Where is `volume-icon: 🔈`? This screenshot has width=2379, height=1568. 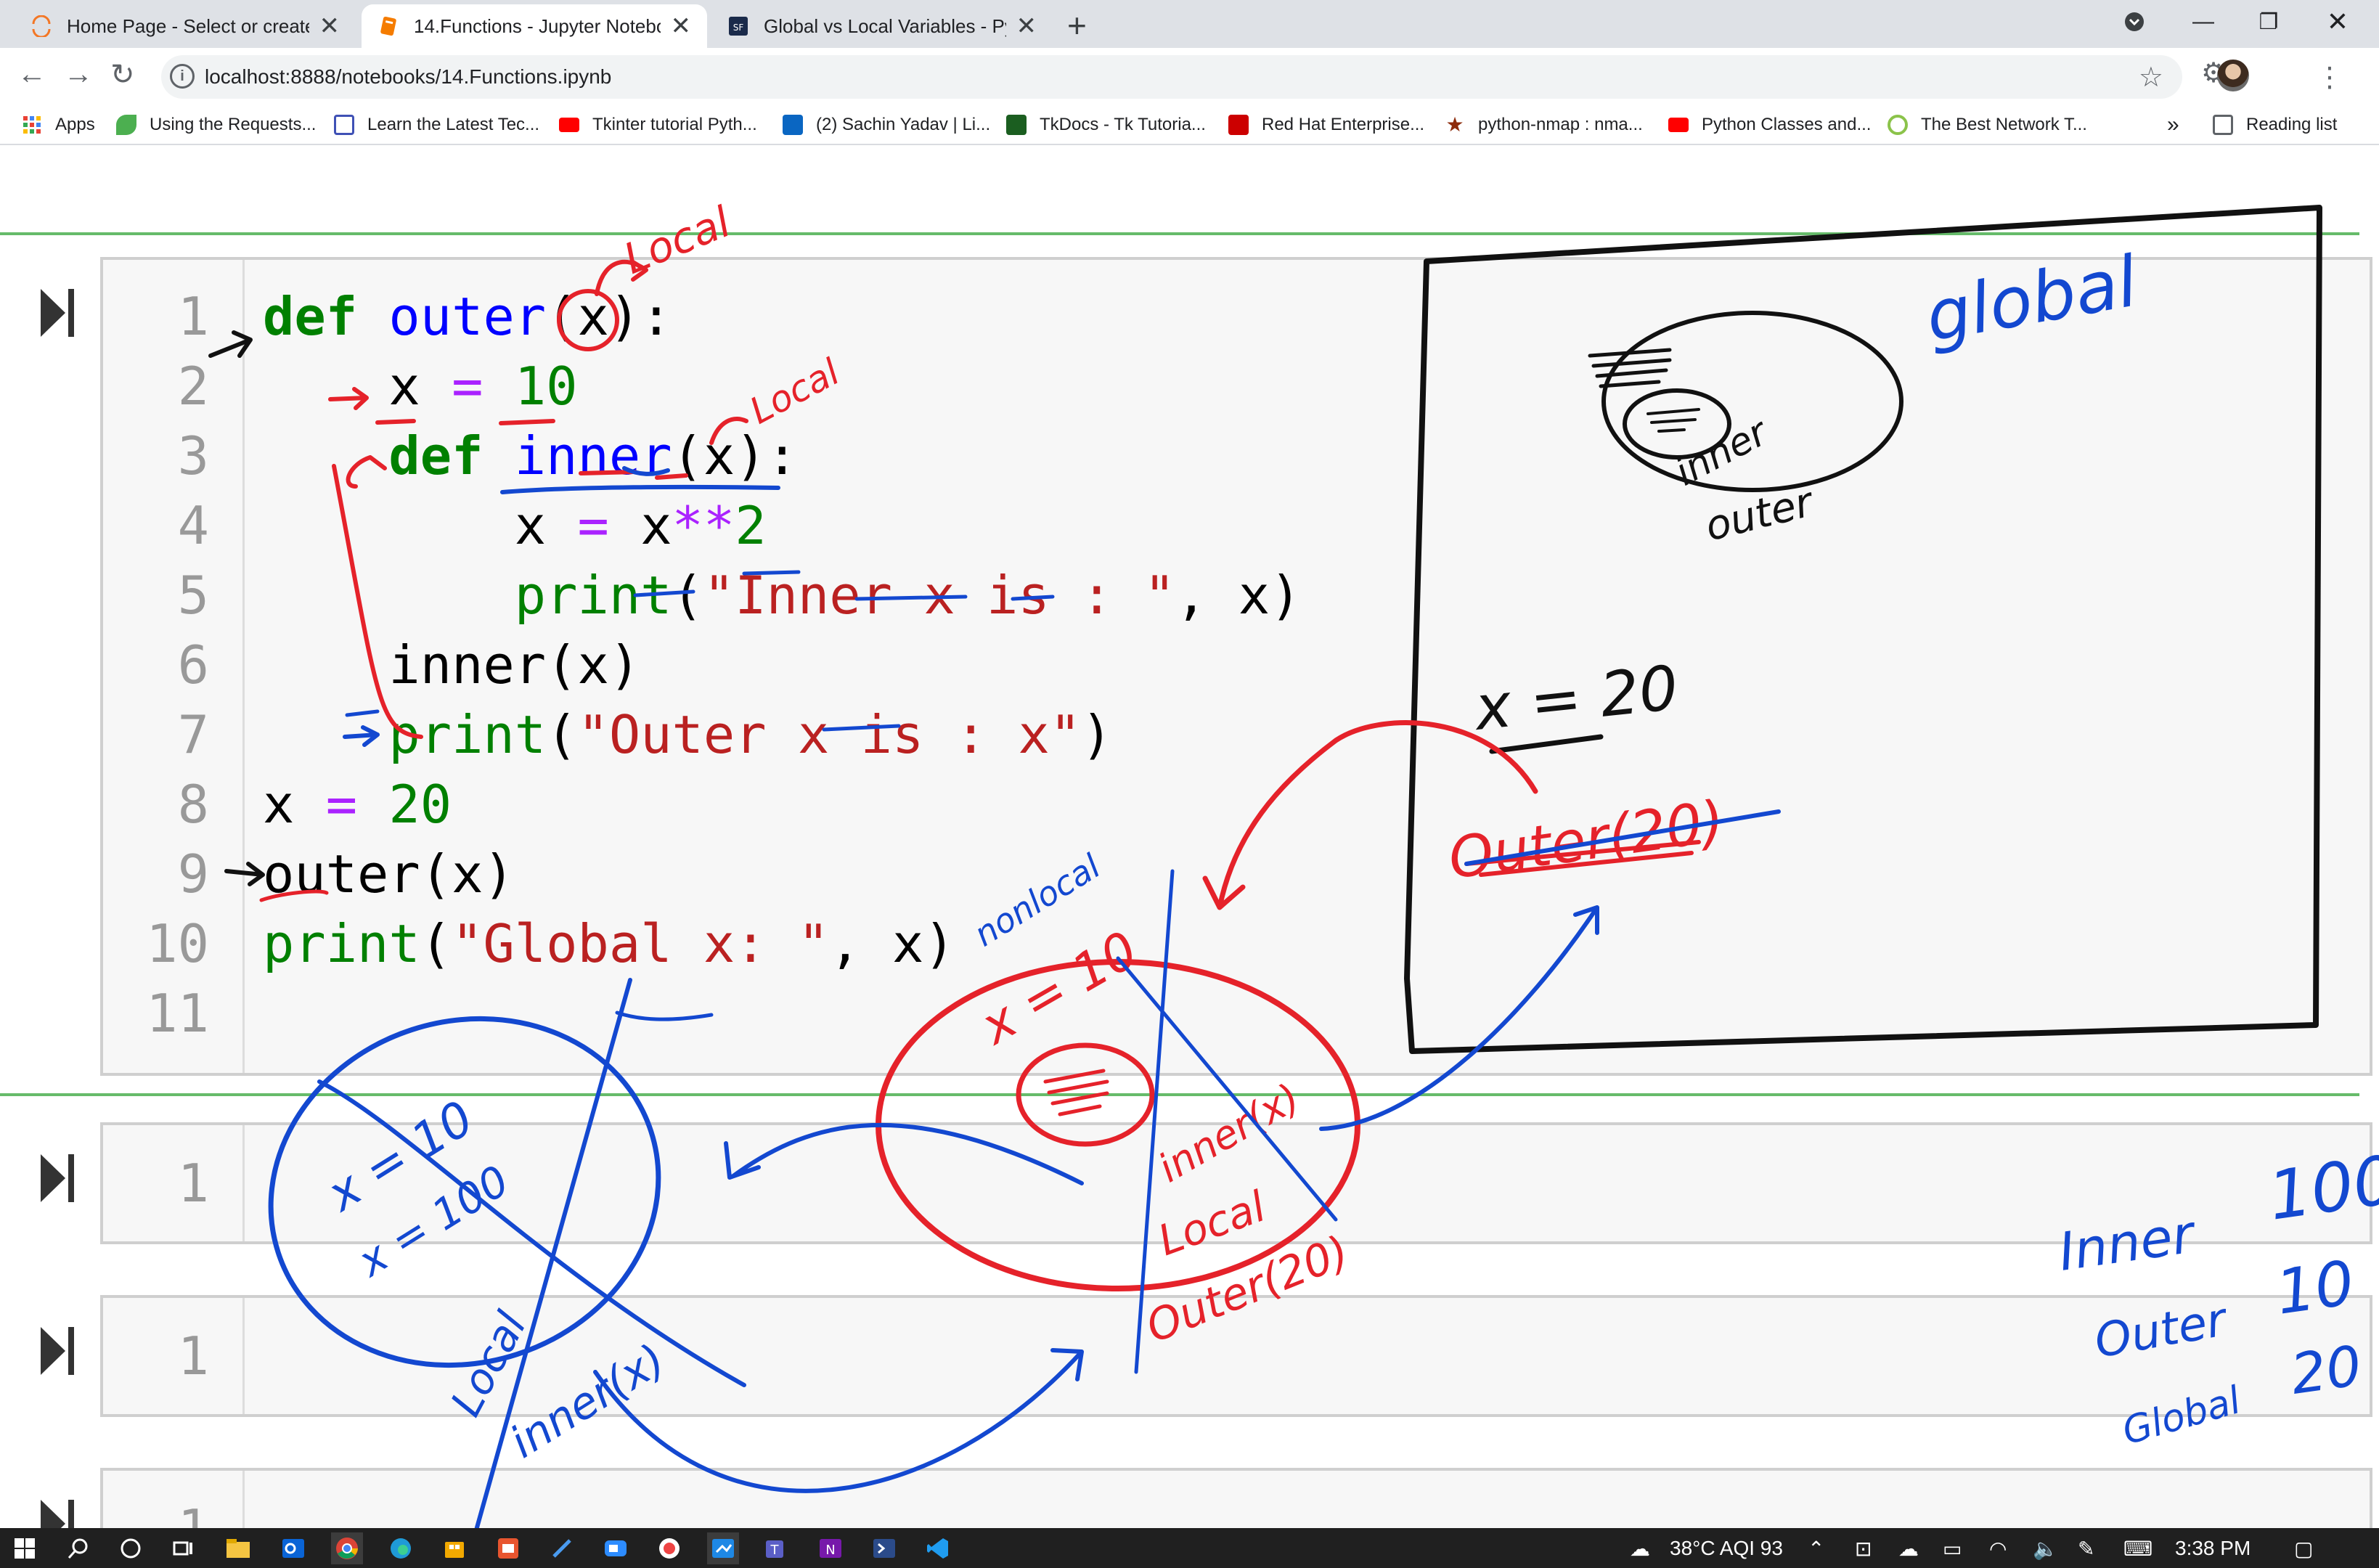 volume-icon: 🔈 is located at coordinates (2045, 1549).